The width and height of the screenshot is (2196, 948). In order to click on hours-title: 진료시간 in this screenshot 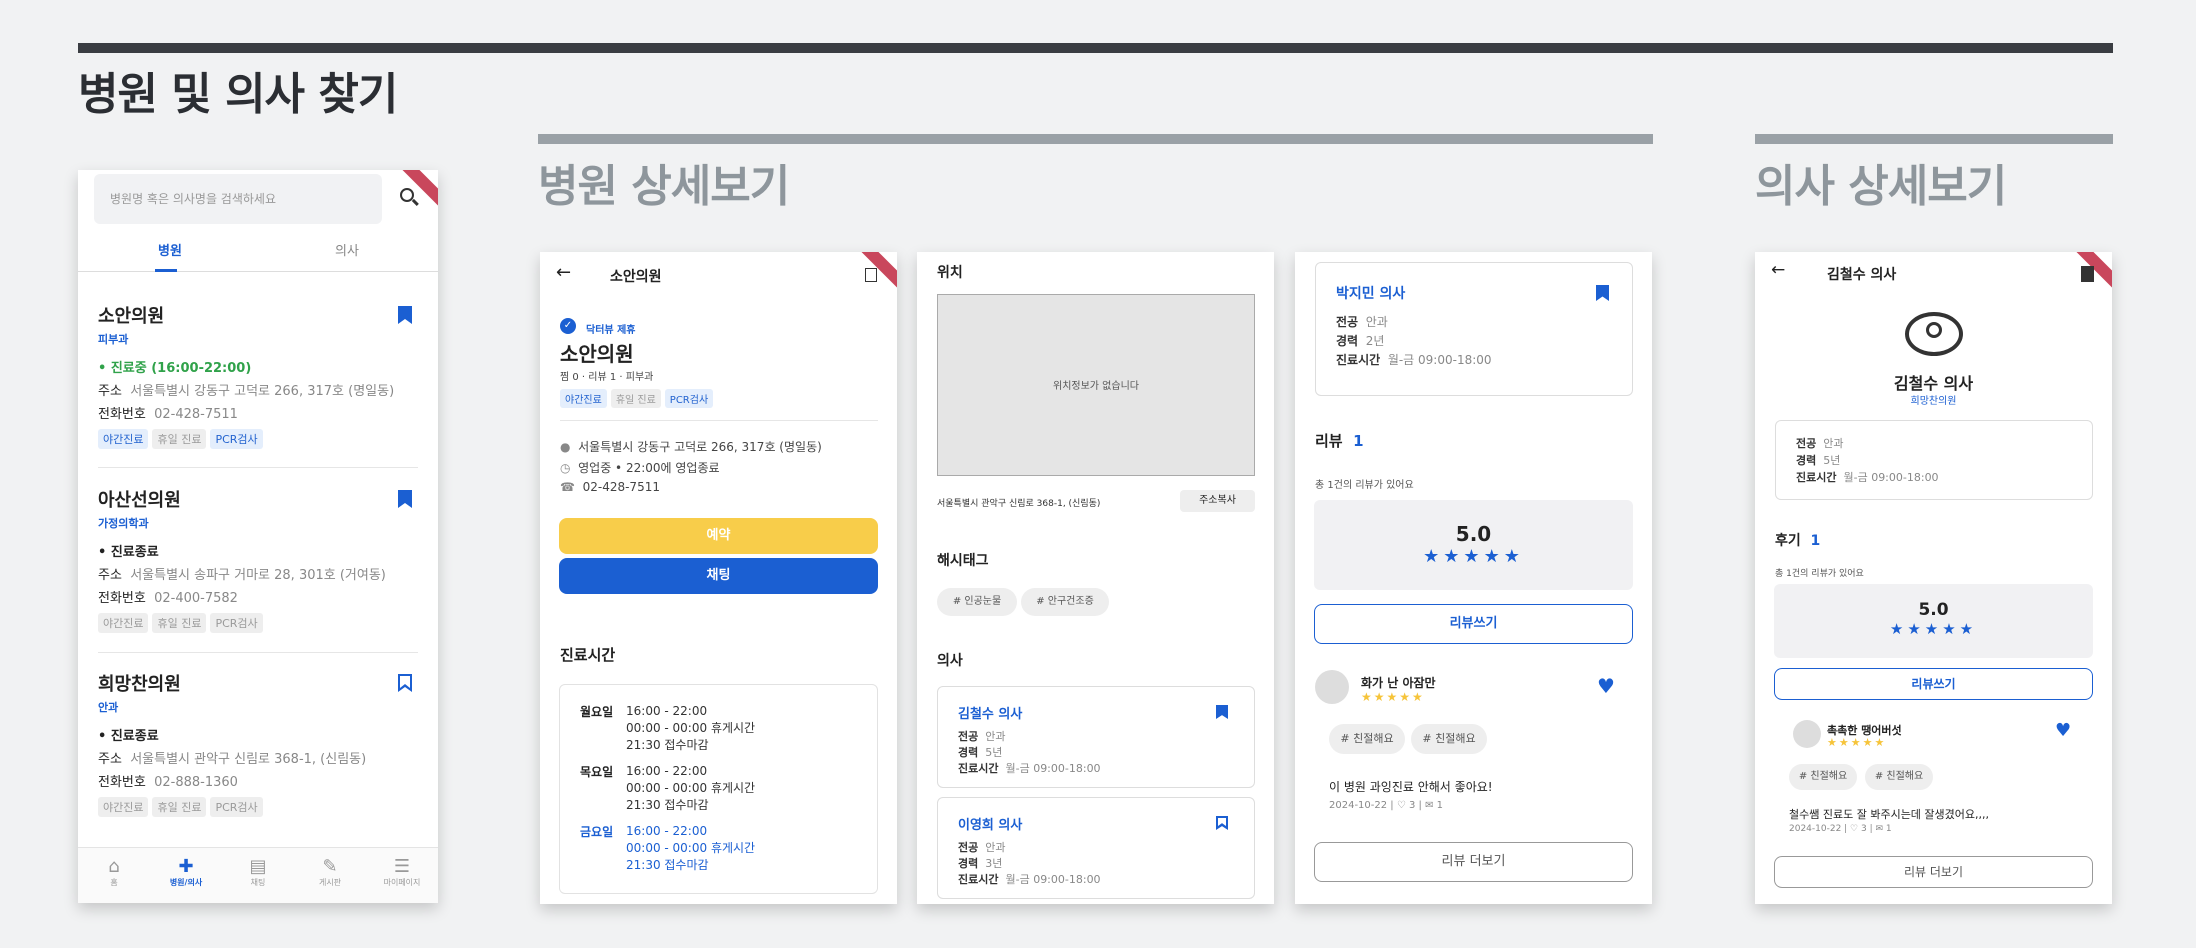, I will do `click(588, 655)`.